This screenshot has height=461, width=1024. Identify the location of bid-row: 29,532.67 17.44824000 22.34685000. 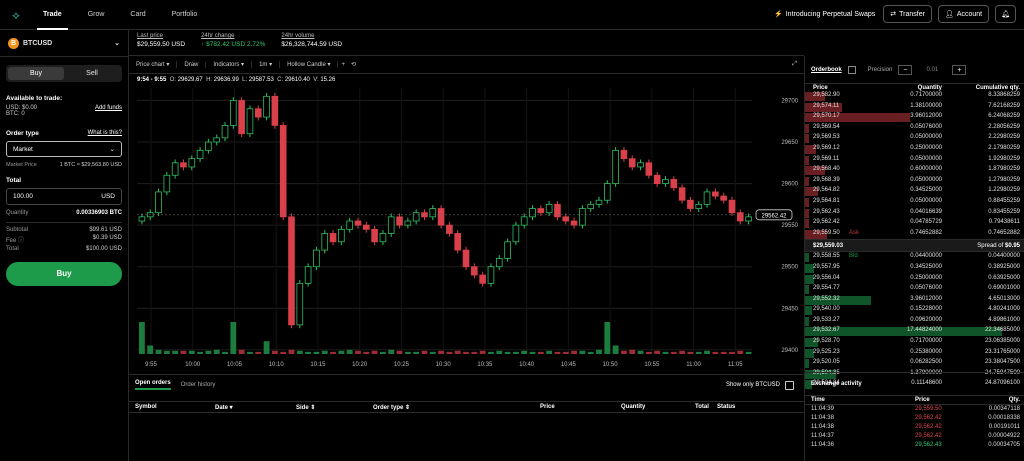
(914, 331).